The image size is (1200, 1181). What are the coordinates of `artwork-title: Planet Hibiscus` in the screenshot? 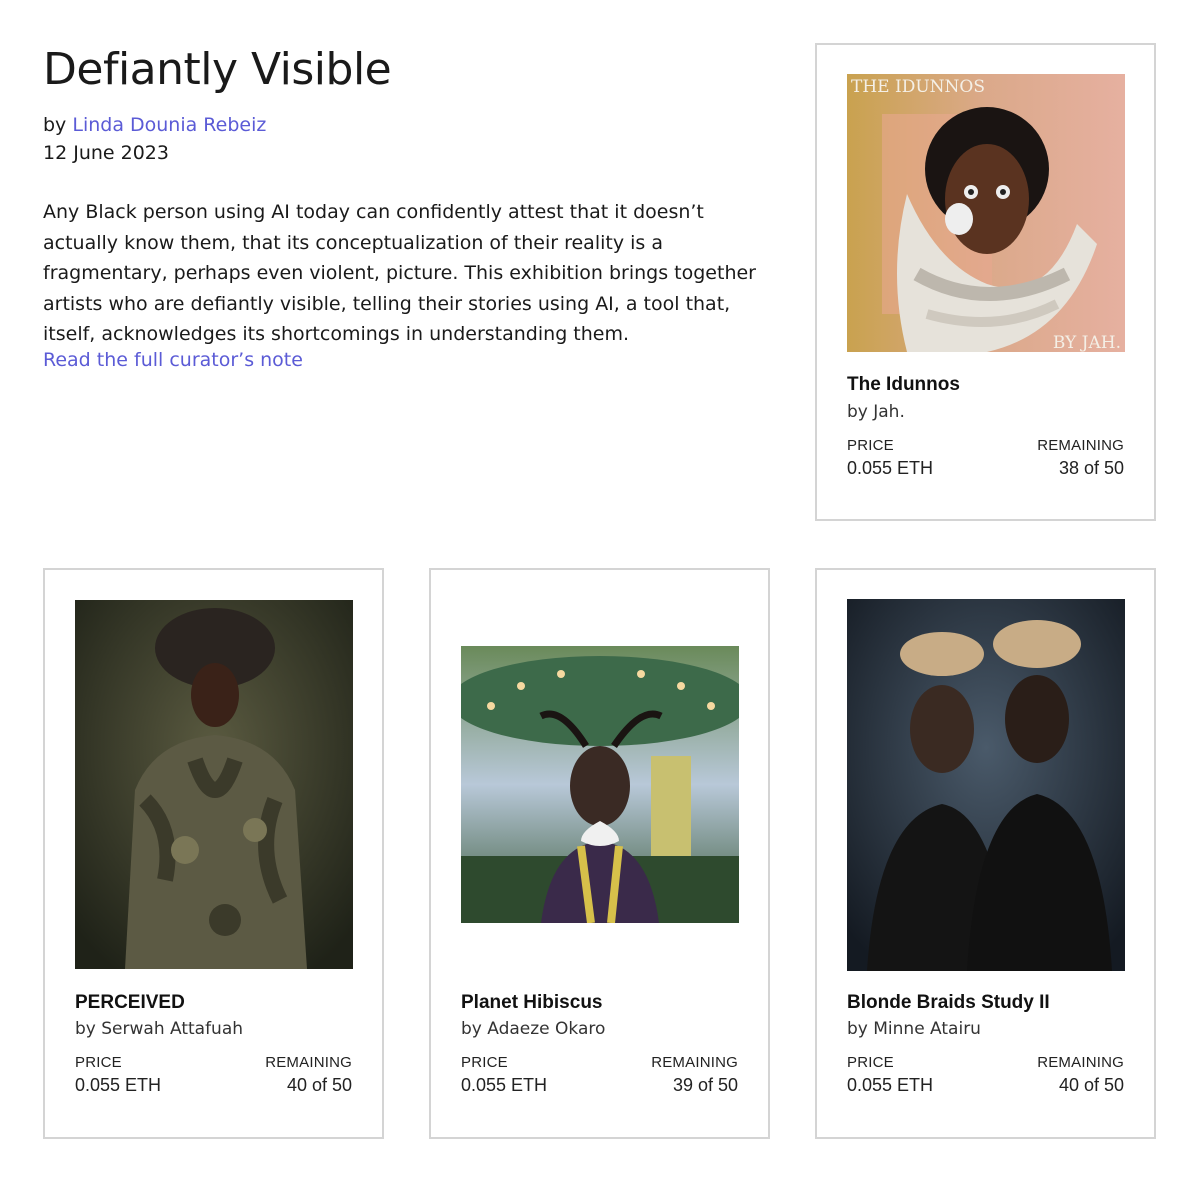 It's located at (532, 1002).